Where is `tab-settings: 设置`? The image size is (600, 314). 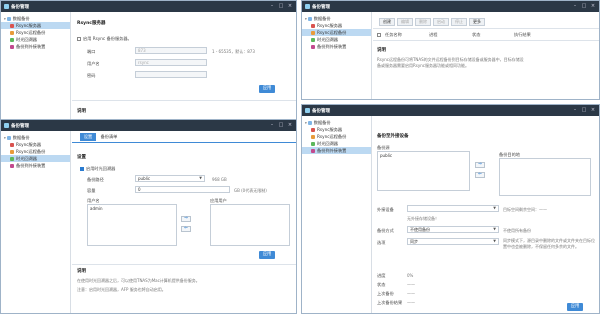
tab-settings: 设置 is located at coordinates (88, 137).